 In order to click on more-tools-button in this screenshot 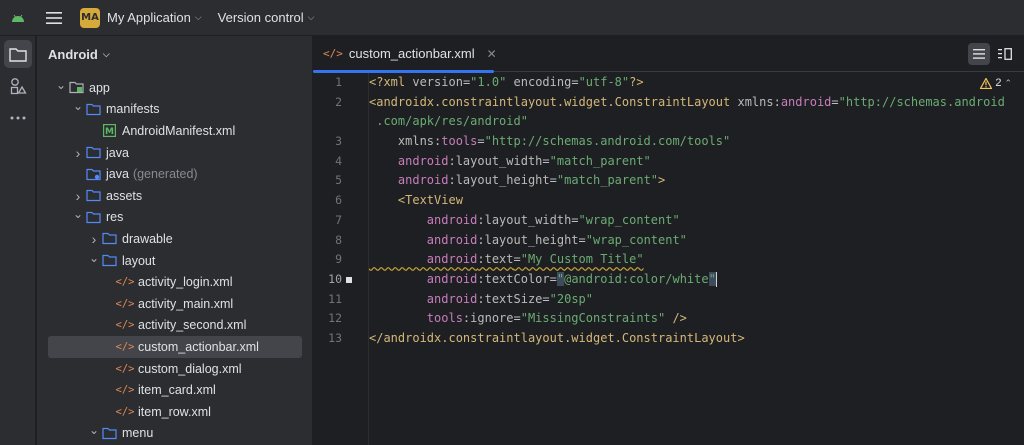, I will do `click(18, 118)`.